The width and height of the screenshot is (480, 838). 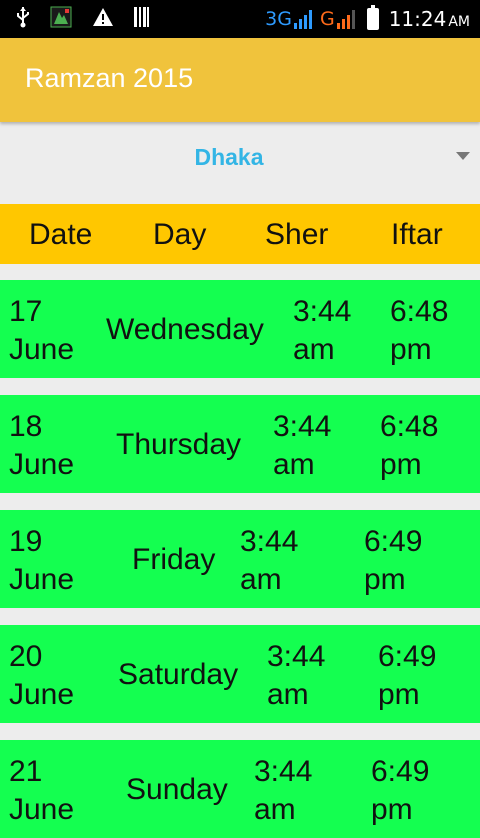 What do you see at coordinates (463, 156) in the screenshot?
I see `dropdown-caret-icon` at bounding box center [463, 156].